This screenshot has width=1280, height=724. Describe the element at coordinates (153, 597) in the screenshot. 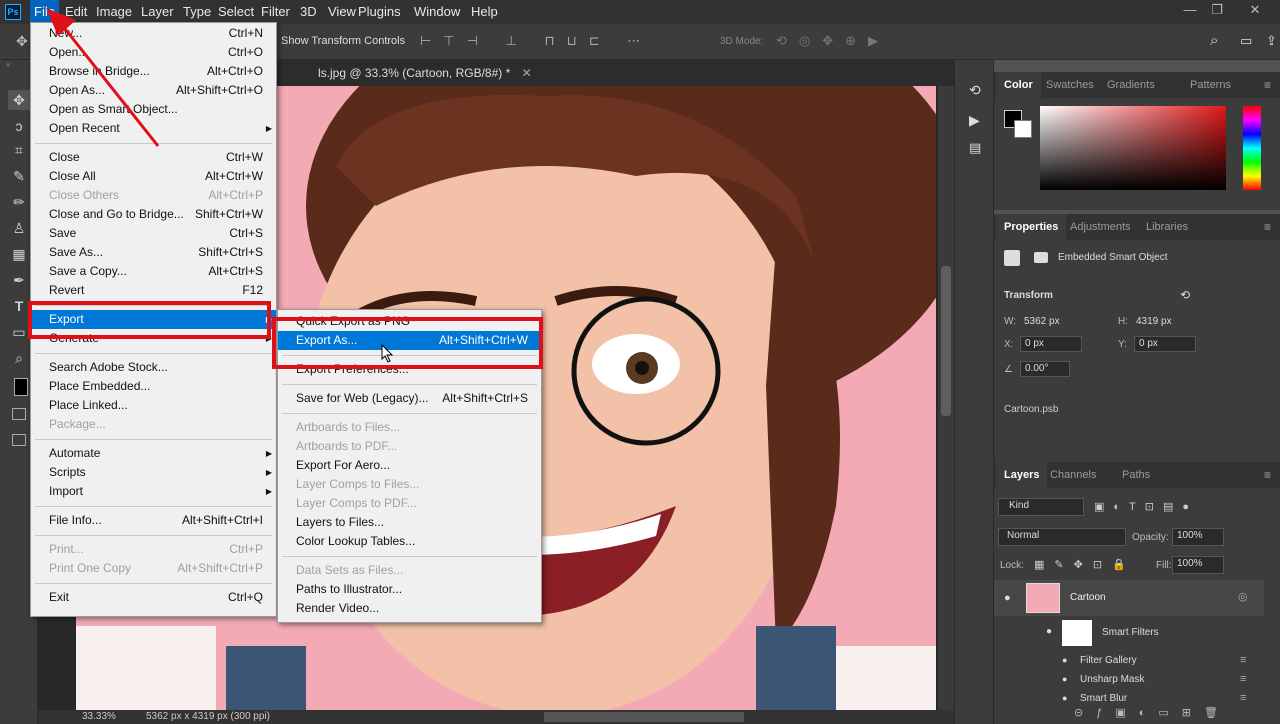

I see `menu-item-exit: Exit Ctrl+Q` at that location.